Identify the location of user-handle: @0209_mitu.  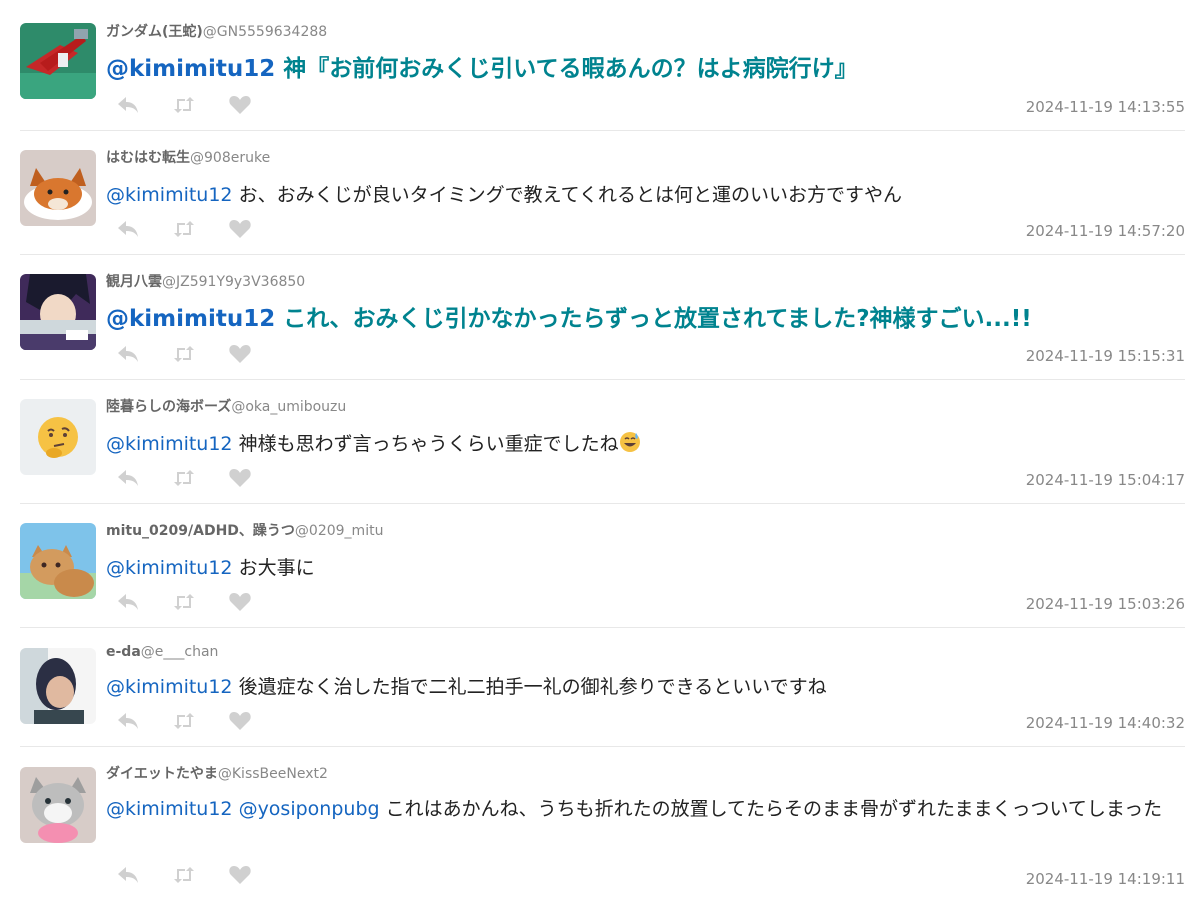
(339, 531).